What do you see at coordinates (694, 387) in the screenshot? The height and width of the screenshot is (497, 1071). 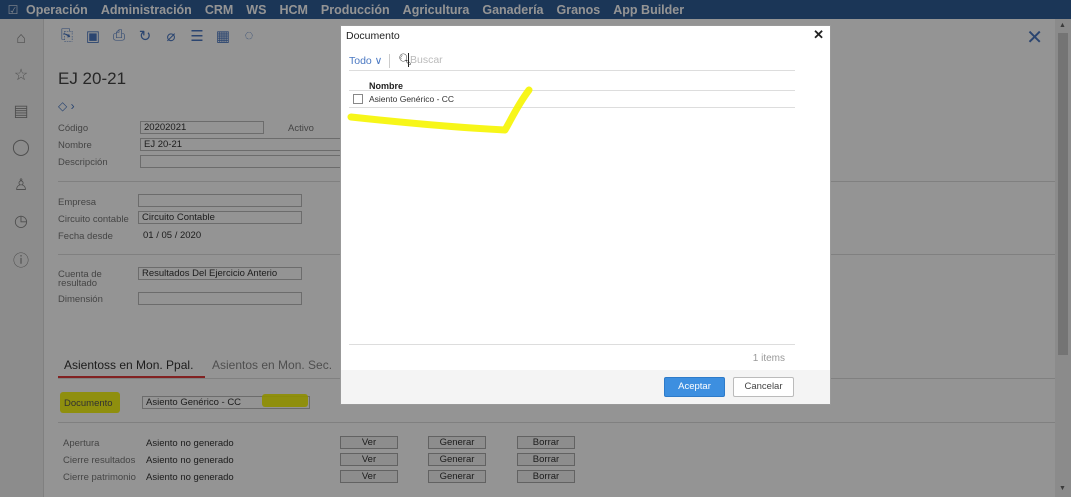 I see `accept-button: Aceptar` at bounding box center [694, 387].